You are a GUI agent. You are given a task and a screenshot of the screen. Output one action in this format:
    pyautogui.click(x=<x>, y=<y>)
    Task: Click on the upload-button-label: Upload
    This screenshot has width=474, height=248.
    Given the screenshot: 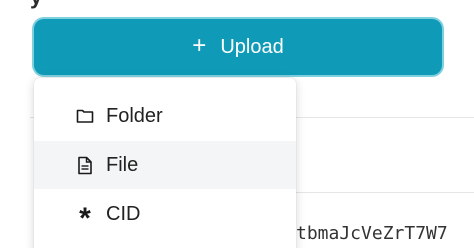 What is the action you would take?
    pyautogui.click(x=252, y=46)
    